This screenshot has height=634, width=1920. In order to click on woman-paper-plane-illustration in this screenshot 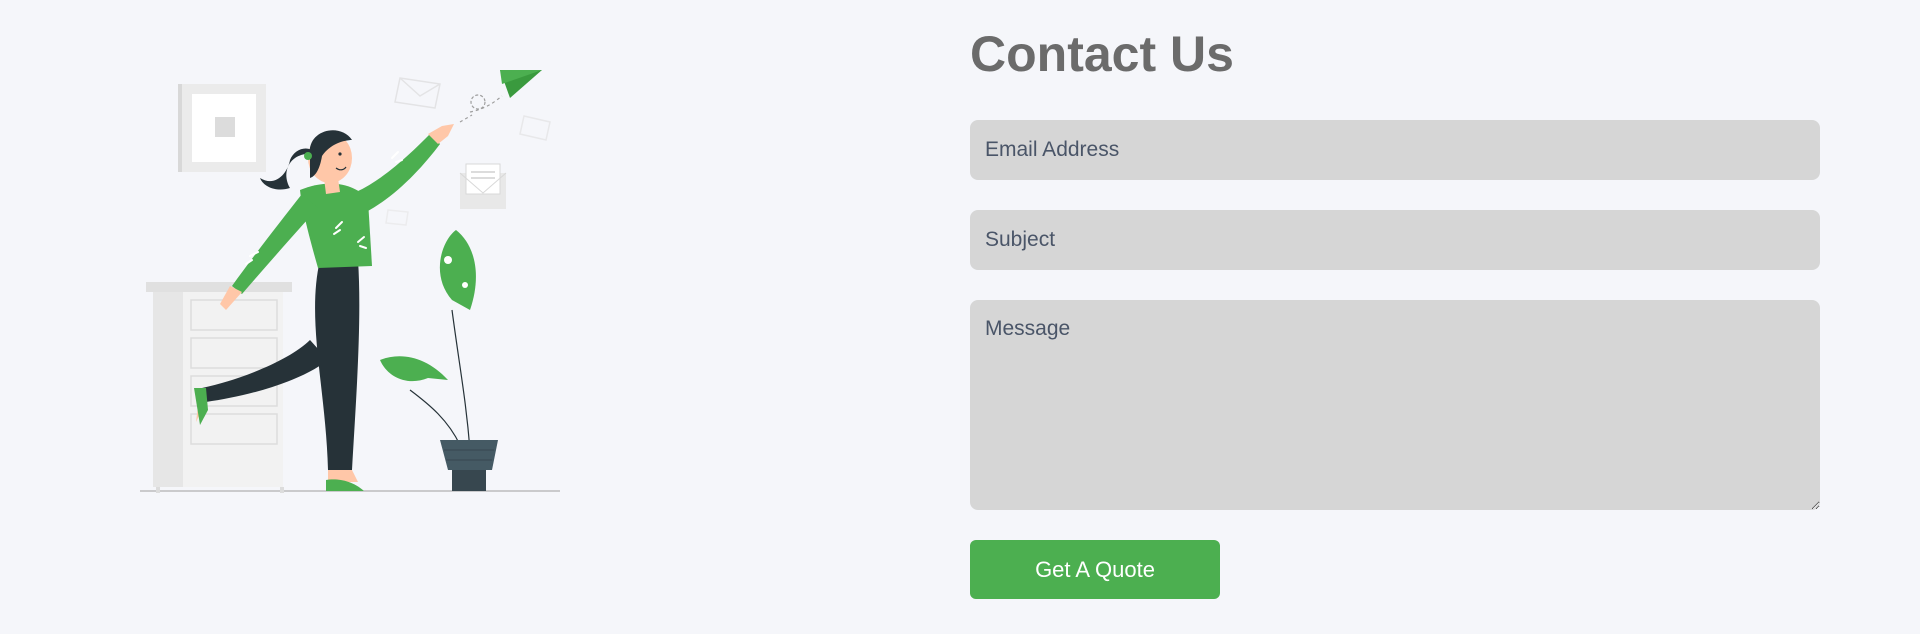, I will do `click(350, 281)`.